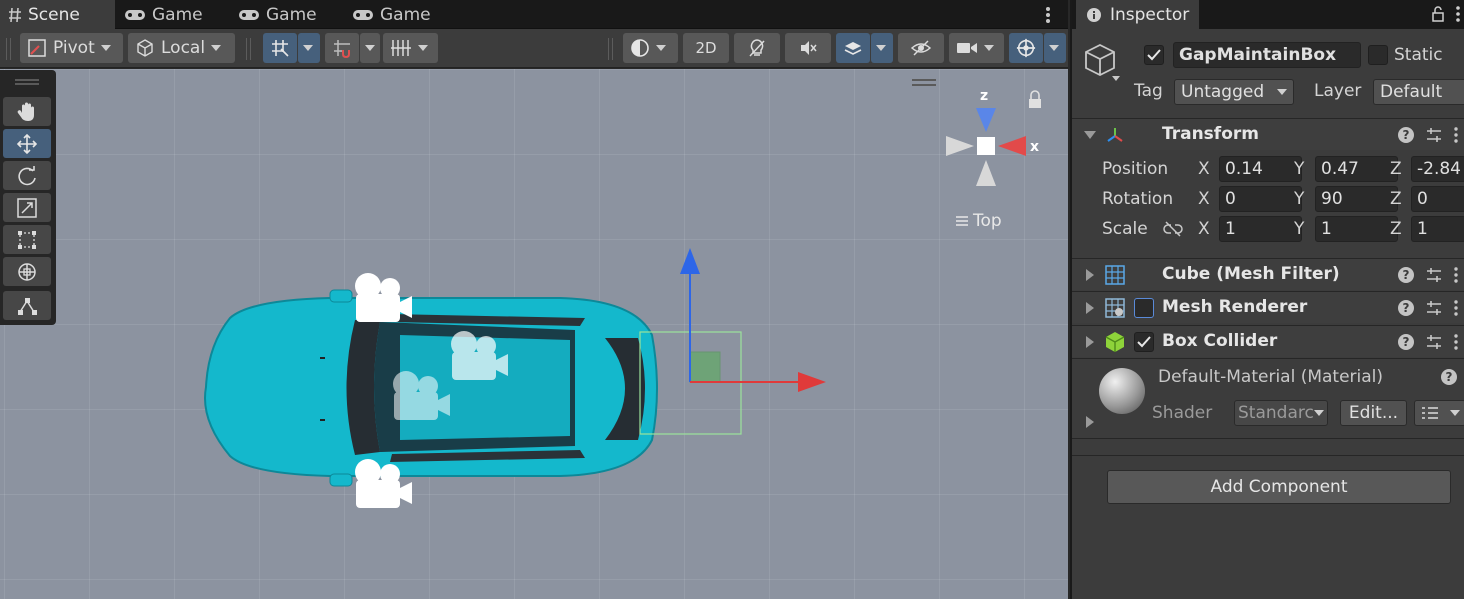 The image size is (1464, 599). Describe the element at coordinates (1182, 413) in the screenshot. I see `shader-label: Shader` at that location.